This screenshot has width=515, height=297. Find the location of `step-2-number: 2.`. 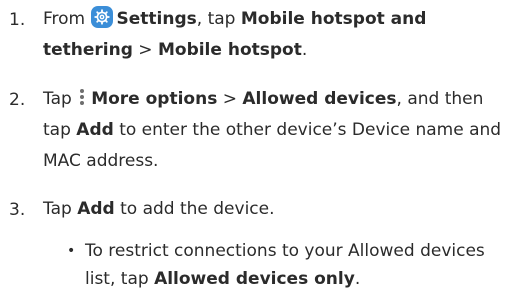

step-2-number: 2. is located at coordinates (17, 100).